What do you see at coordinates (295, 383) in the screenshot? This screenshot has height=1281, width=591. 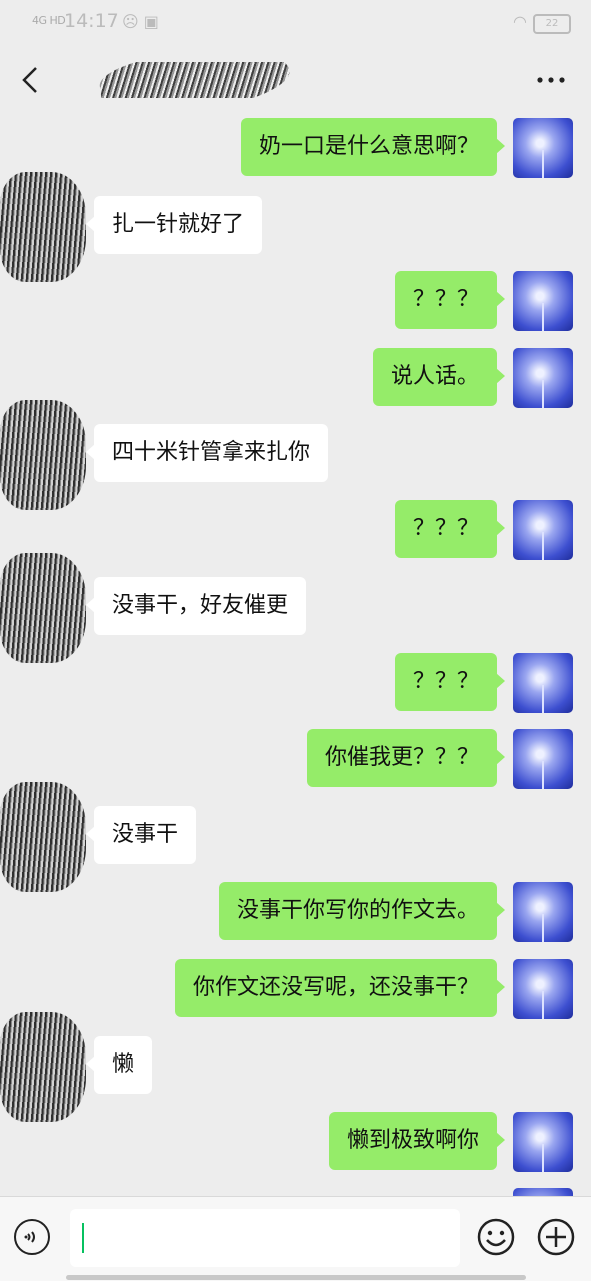 I see `message-row: 说人话。` at bounding box center [295, 383].